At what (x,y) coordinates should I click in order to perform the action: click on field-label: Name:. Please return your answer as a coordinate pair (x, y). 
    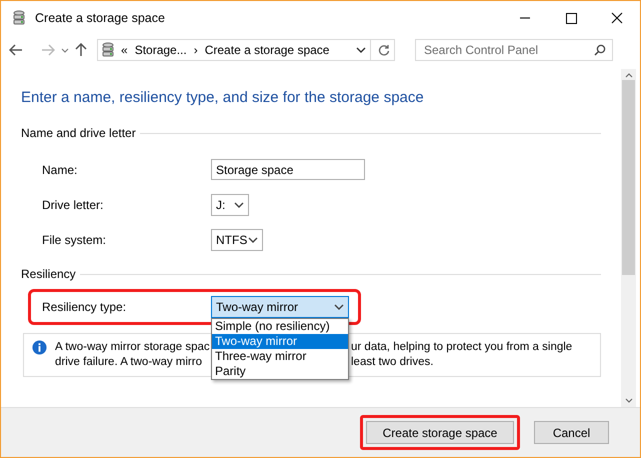
    Looking at the image, I should click on (60, 169).